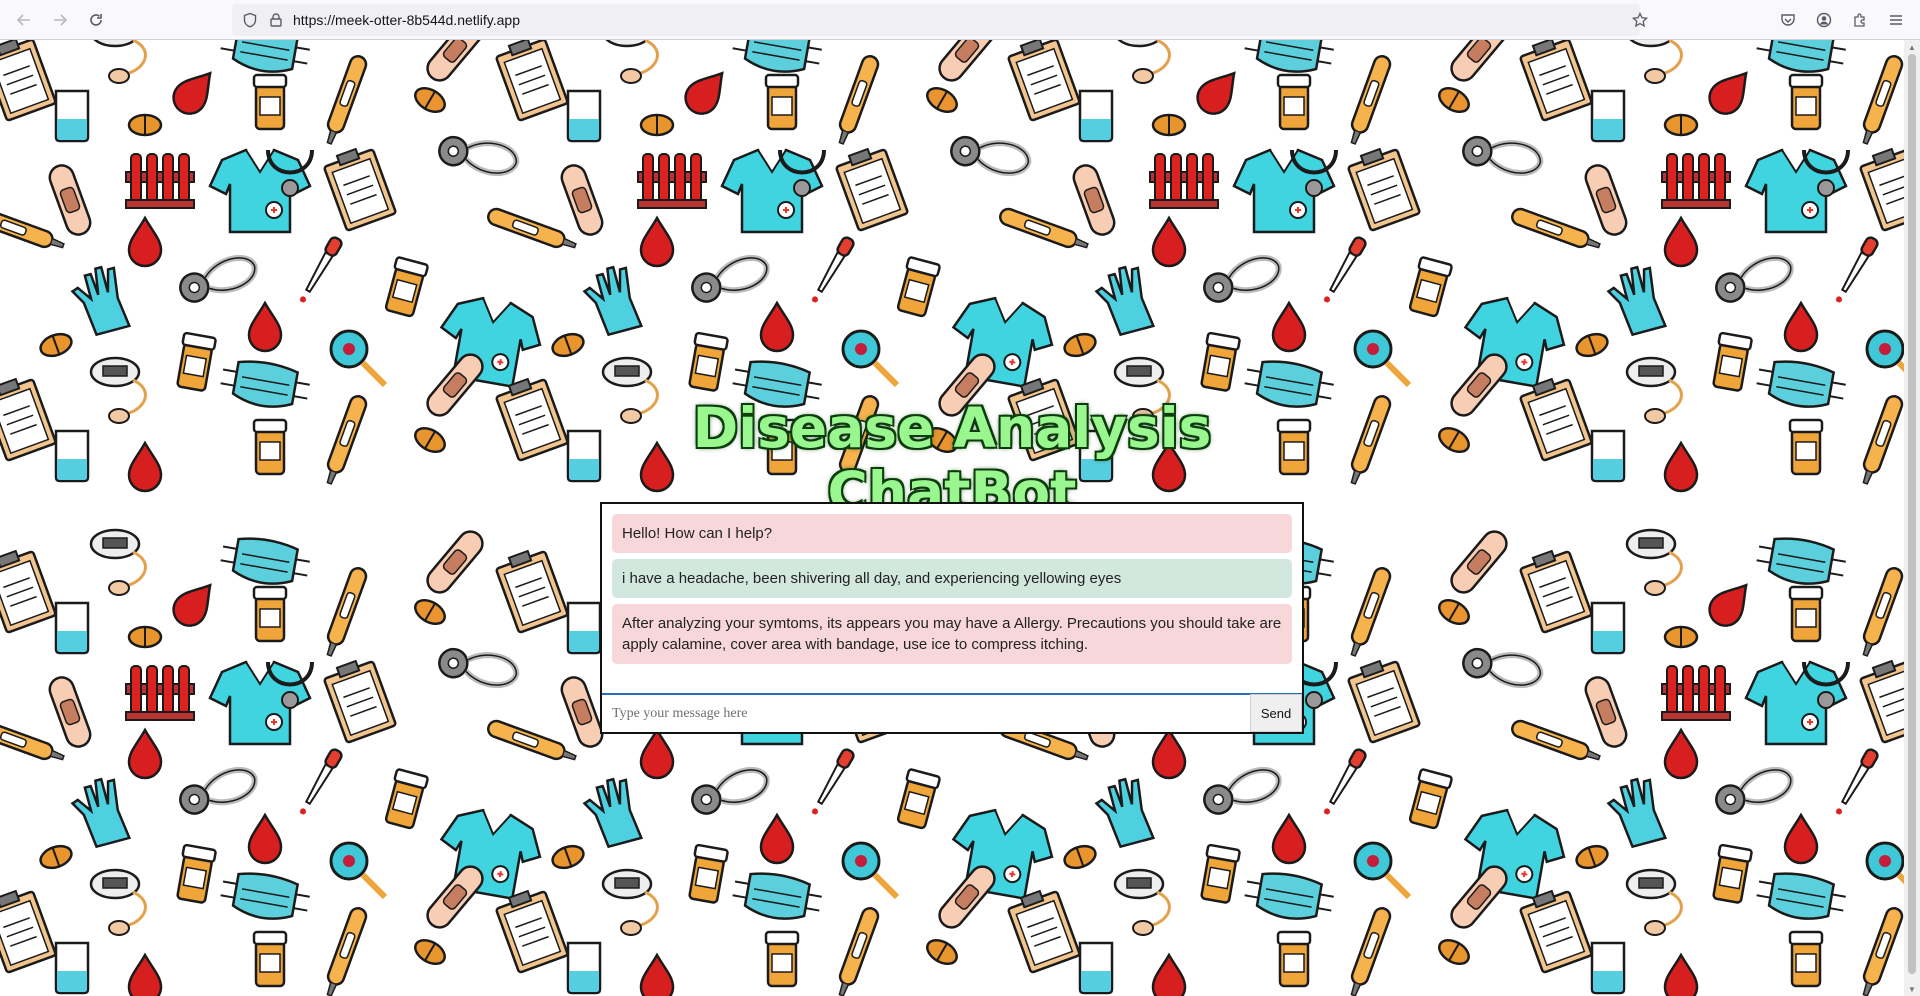  I want to click on address-bar: https://meek-otter-8b544d.netlify.app, so click(940, 20).